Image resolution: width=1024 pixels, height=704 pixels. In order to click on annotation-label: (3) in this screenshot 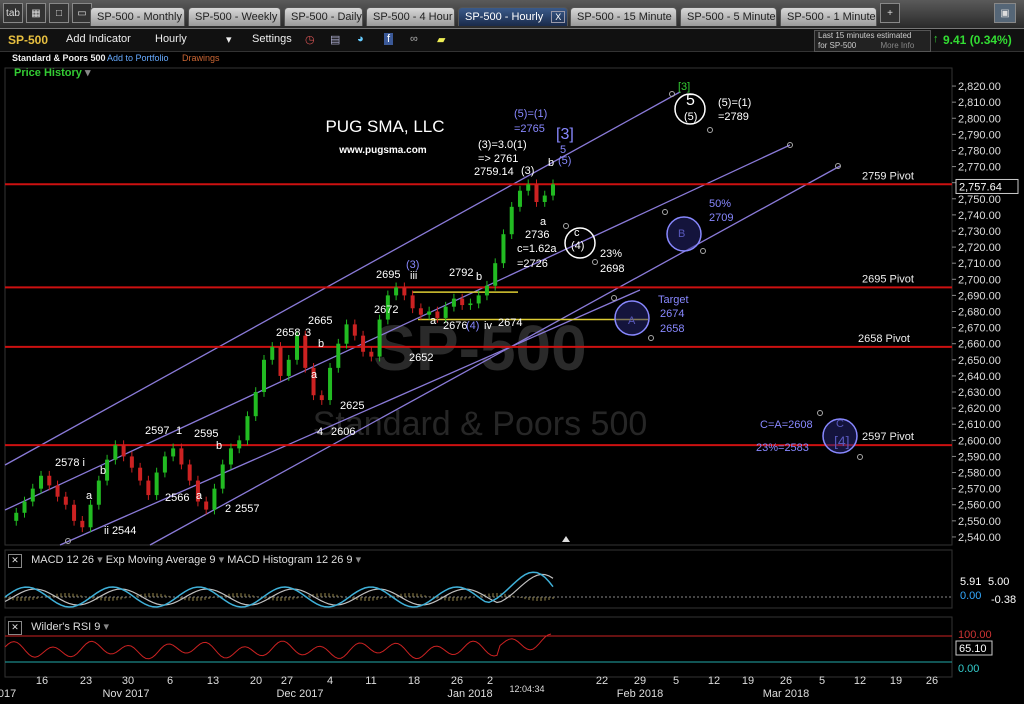, I will do `click(527, 171)`.